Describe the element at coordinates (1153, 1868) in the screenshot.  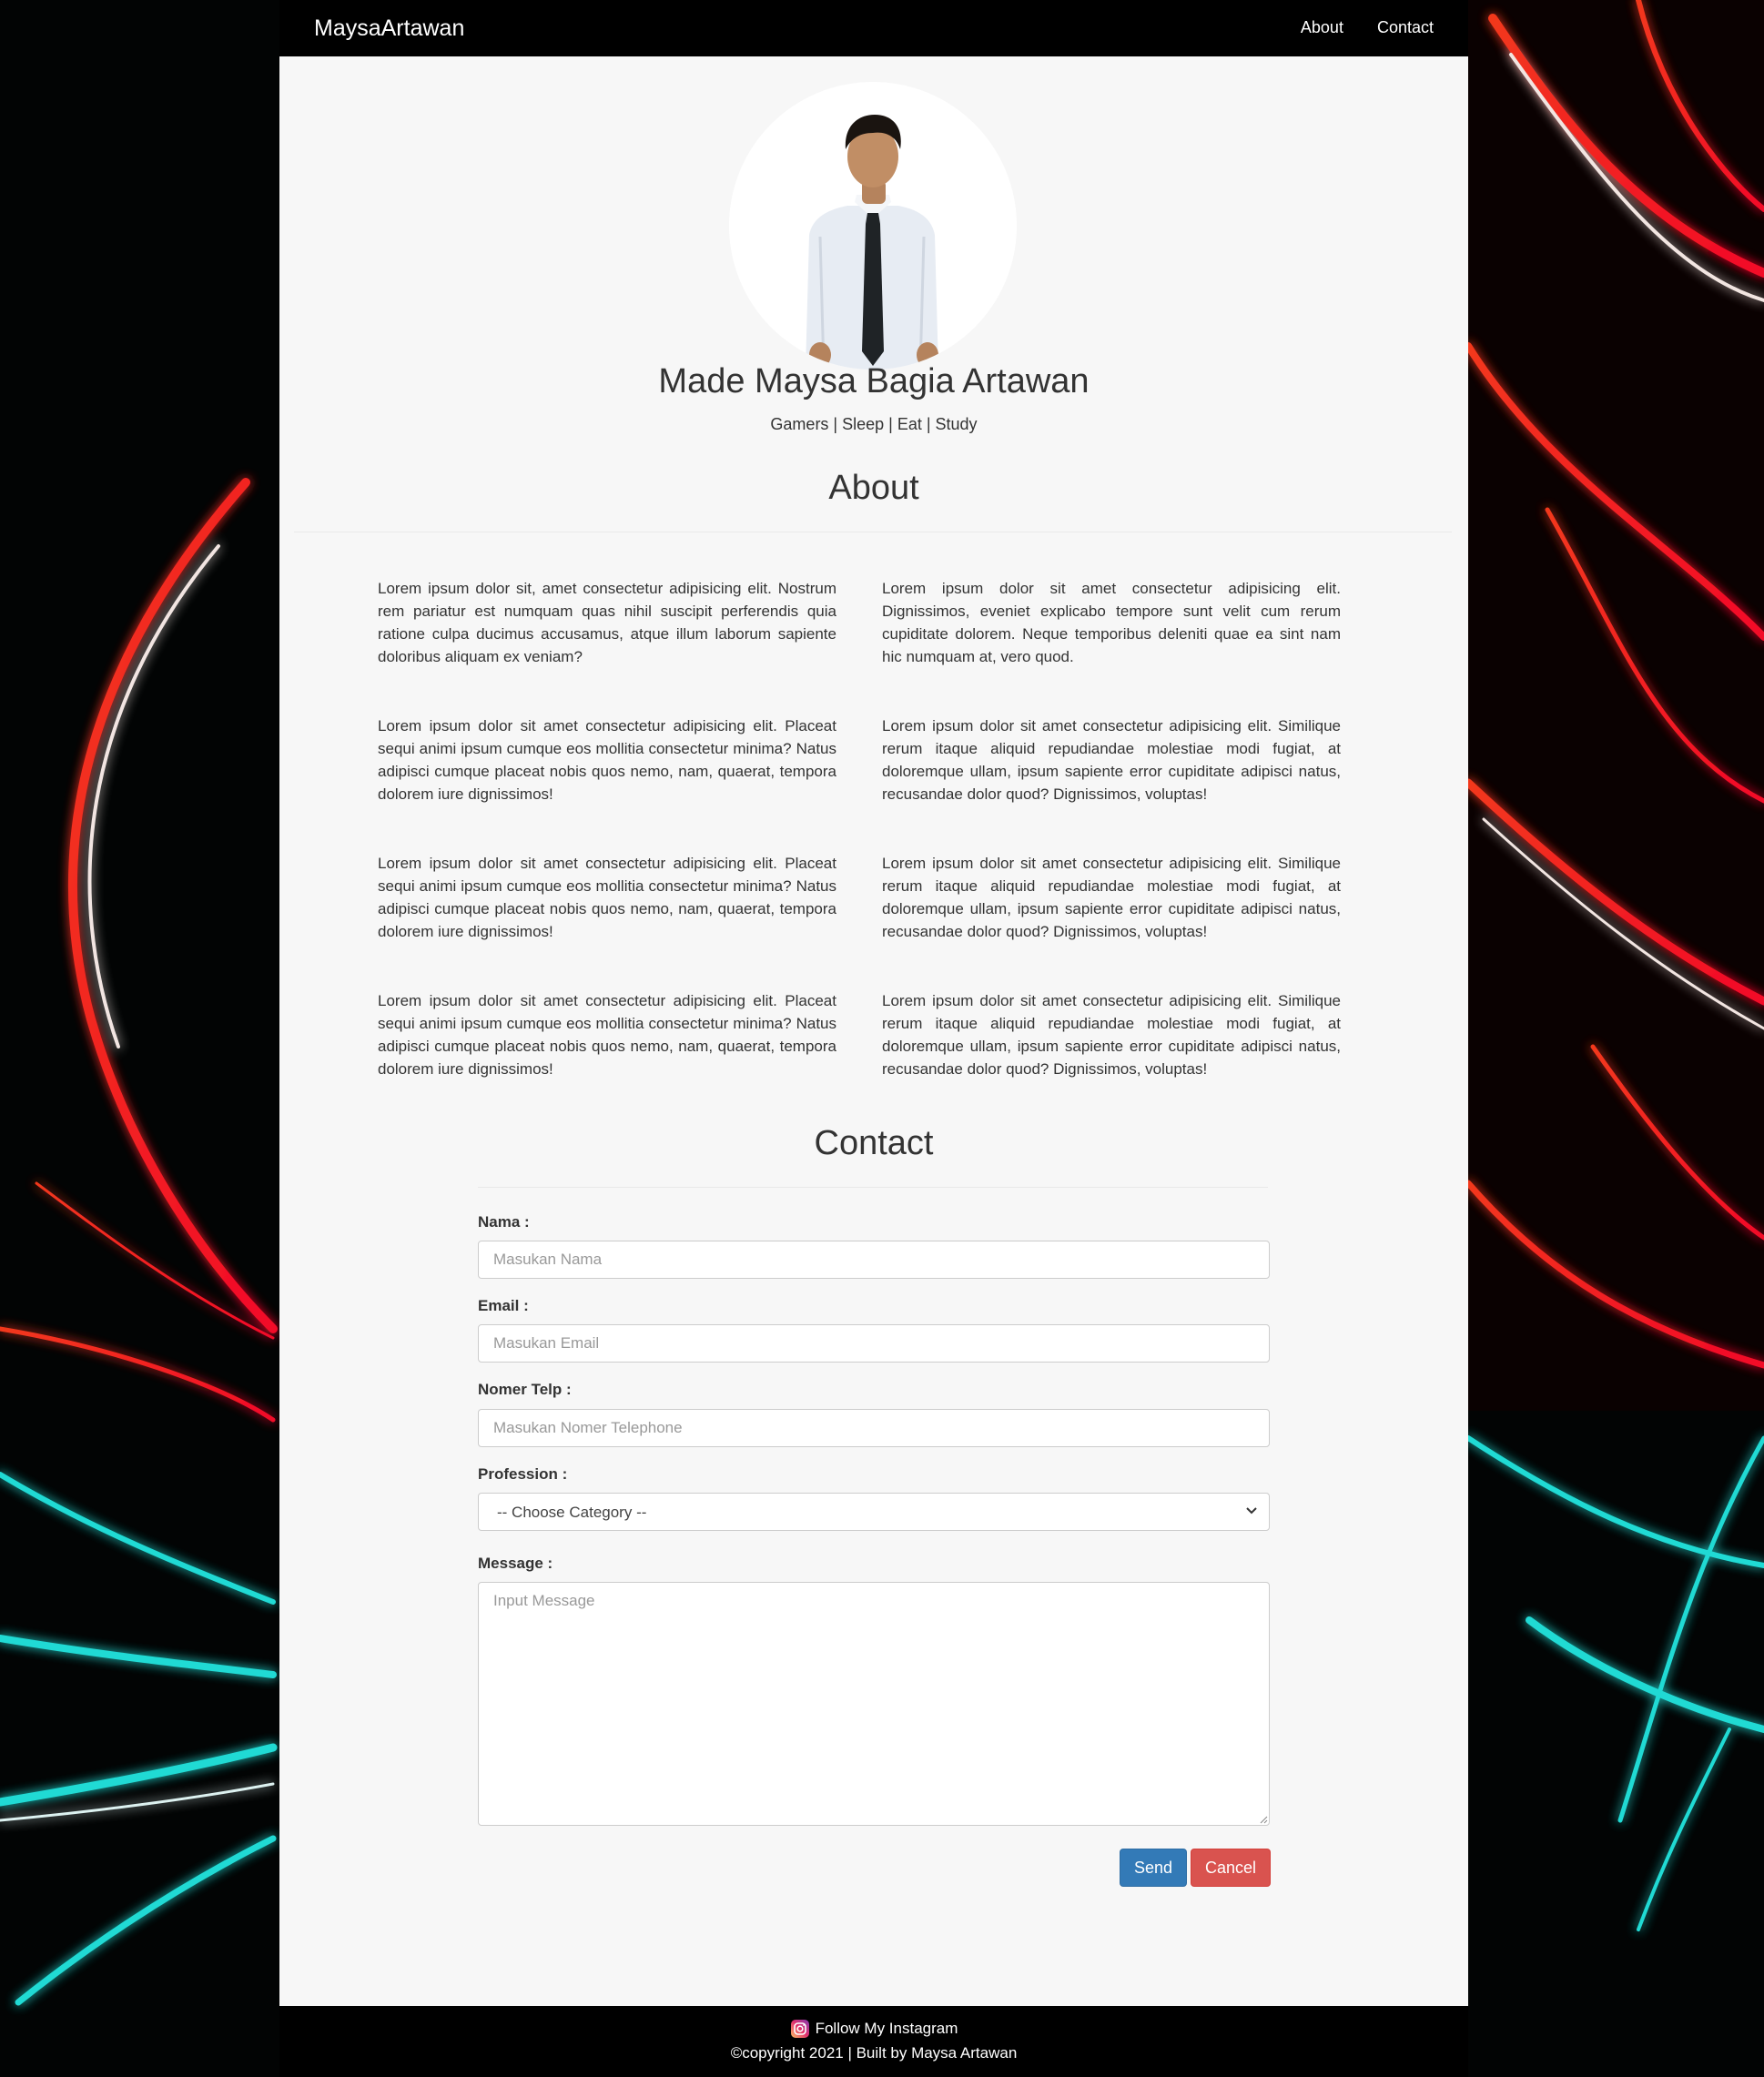
I see `send-button: Send` at that location.